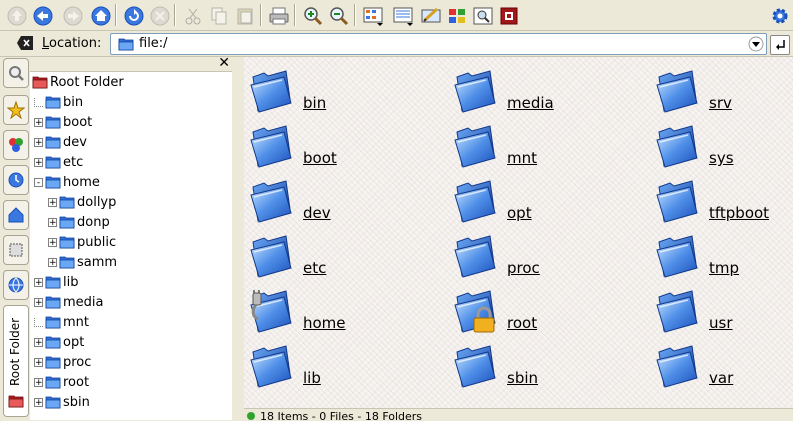  What do you see at coordinates (224, 63) in the screenshot?
I see `close-icon: ✕` at bounding box center [224, 63].